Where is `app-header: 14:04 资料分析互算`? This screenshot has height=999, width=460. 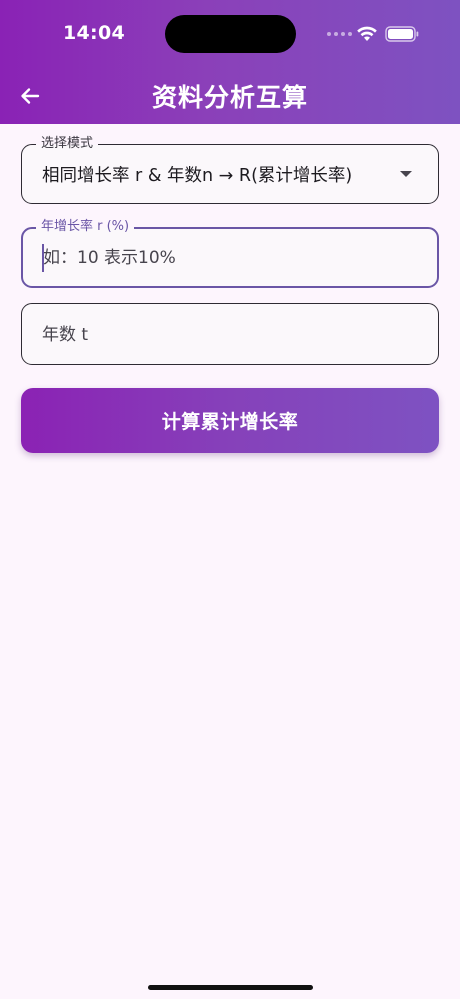
app-header: 14:04 资料分析互算 is located at coordinates (230, 62).